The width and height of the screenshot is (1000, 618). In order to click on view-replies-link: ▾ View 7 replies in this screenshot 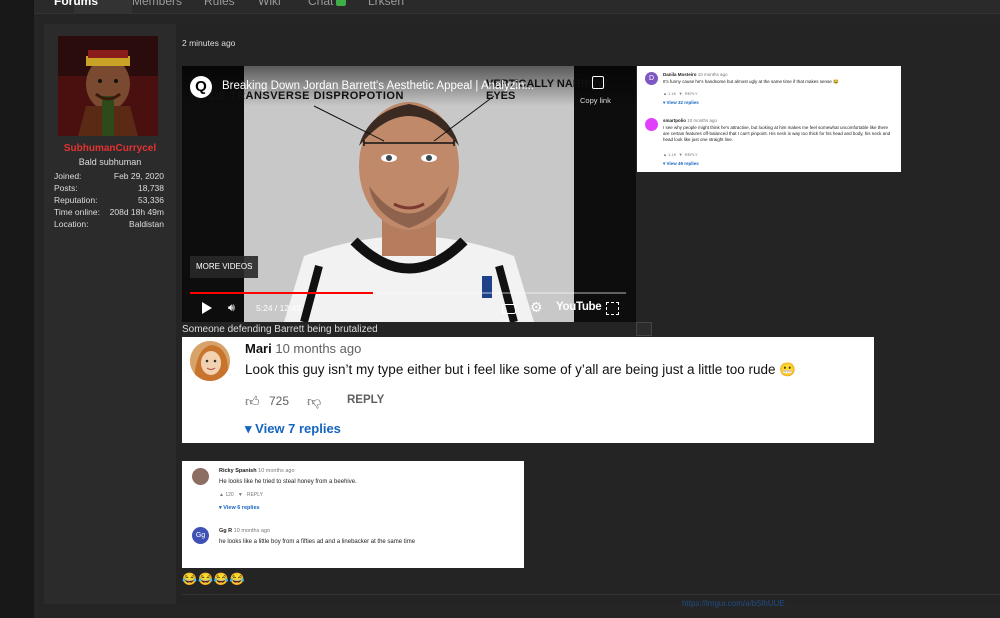, I will do `click(293, 428)`.